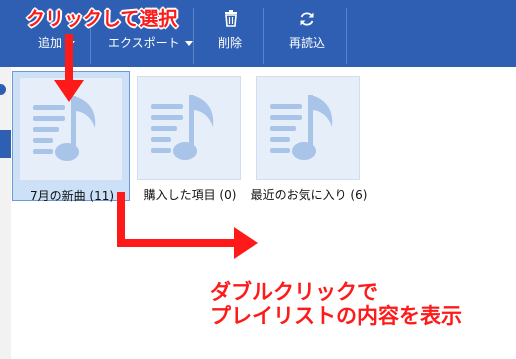  What do you see at coordinates (187, 225) in the screenshot?
I see `bent-arrow-icon` at bounding box center [187, 225].